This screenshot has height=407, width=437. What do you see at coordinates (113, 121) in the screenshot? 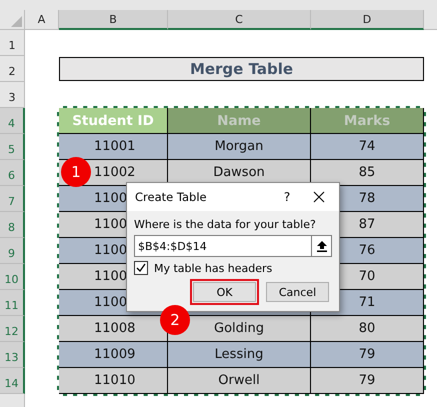
I see `header-cell: Student ID` at bounding box center [113, 121].